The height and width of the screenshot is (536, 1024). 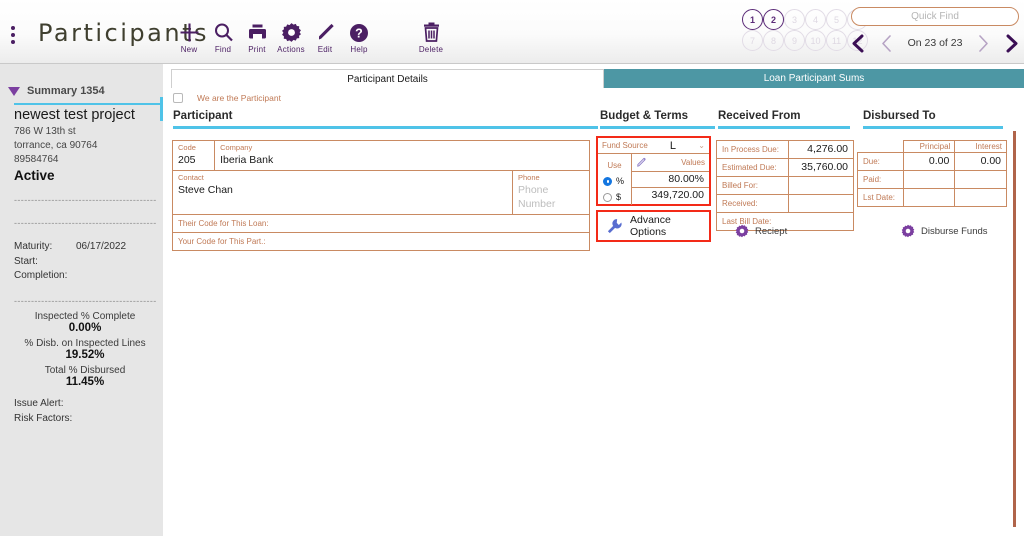 What do you see at coordinates (619, 197) in the screenshot?
I see `dollar-option-label: $` at bounding box center [619, 197].